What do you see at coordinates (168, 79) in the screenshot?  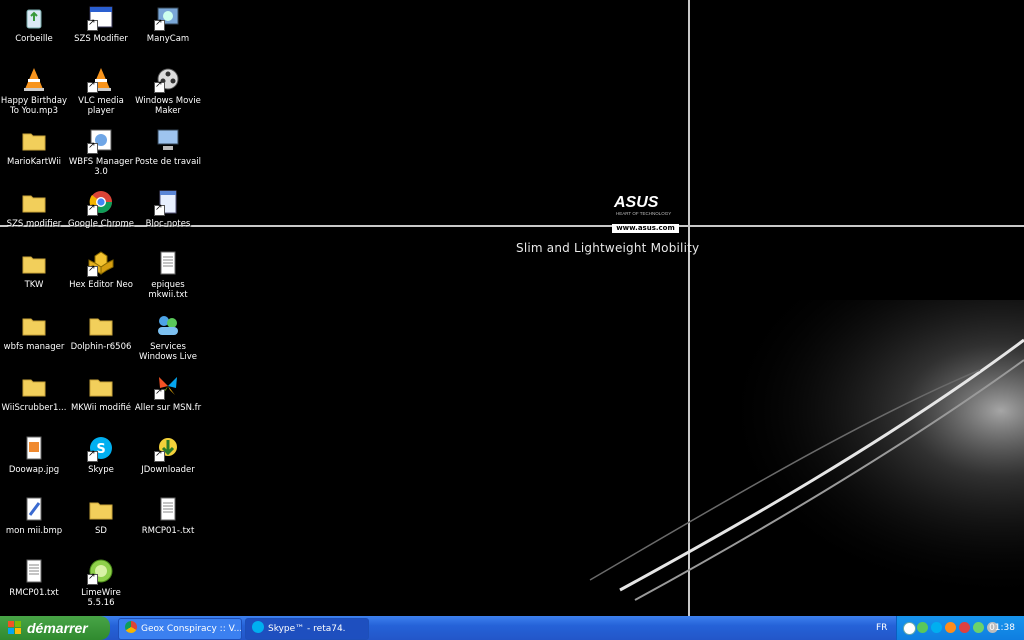 I see `film-reel-icon` at bounding box center [168, 79].